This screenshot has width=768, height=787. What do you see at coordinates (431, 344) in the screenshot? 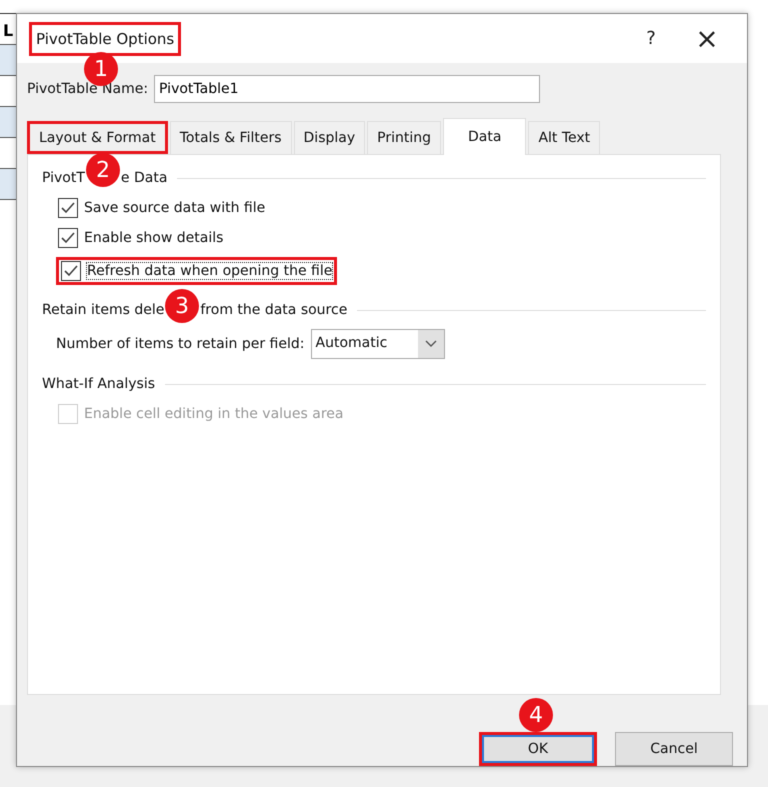
I see `caret-icon` at bounding box center [431, 344].